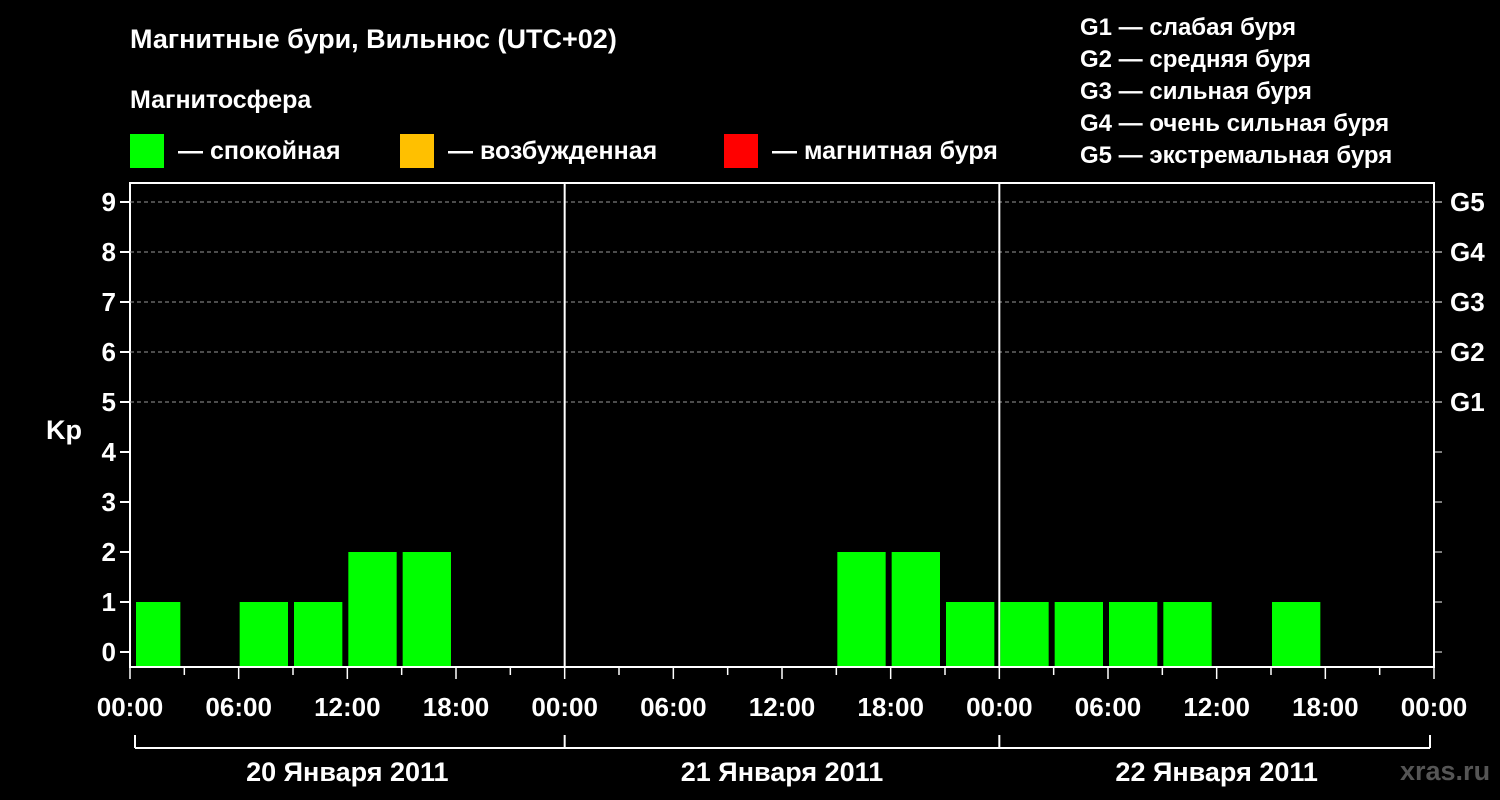 The width and height of the screenshot is (1500, 800). I want to click on g-axis-label: G2, so click(1467, 352).